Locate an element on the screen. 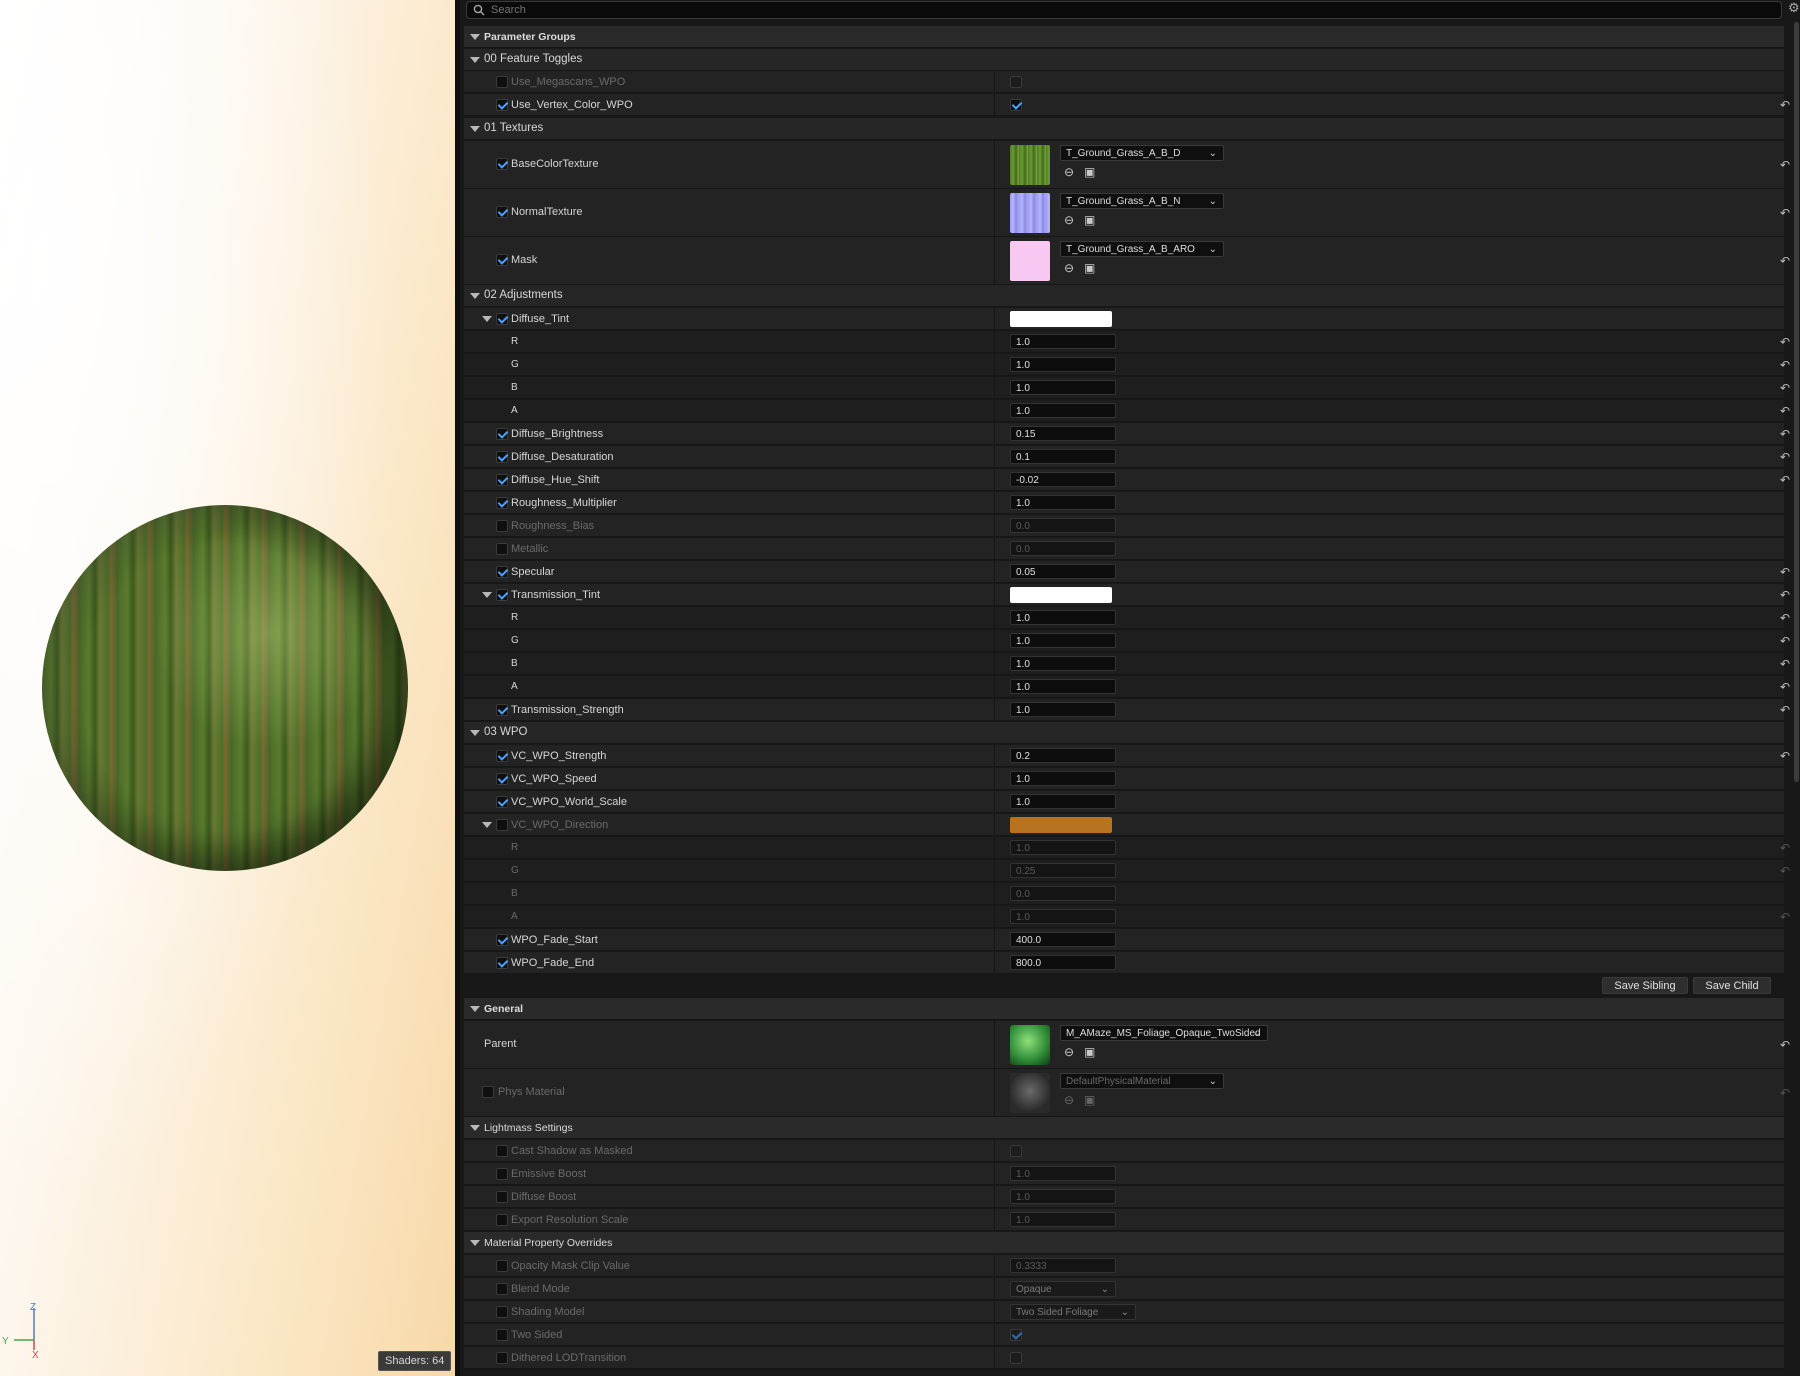  scrollbar is located at coordinates (1796, 402).